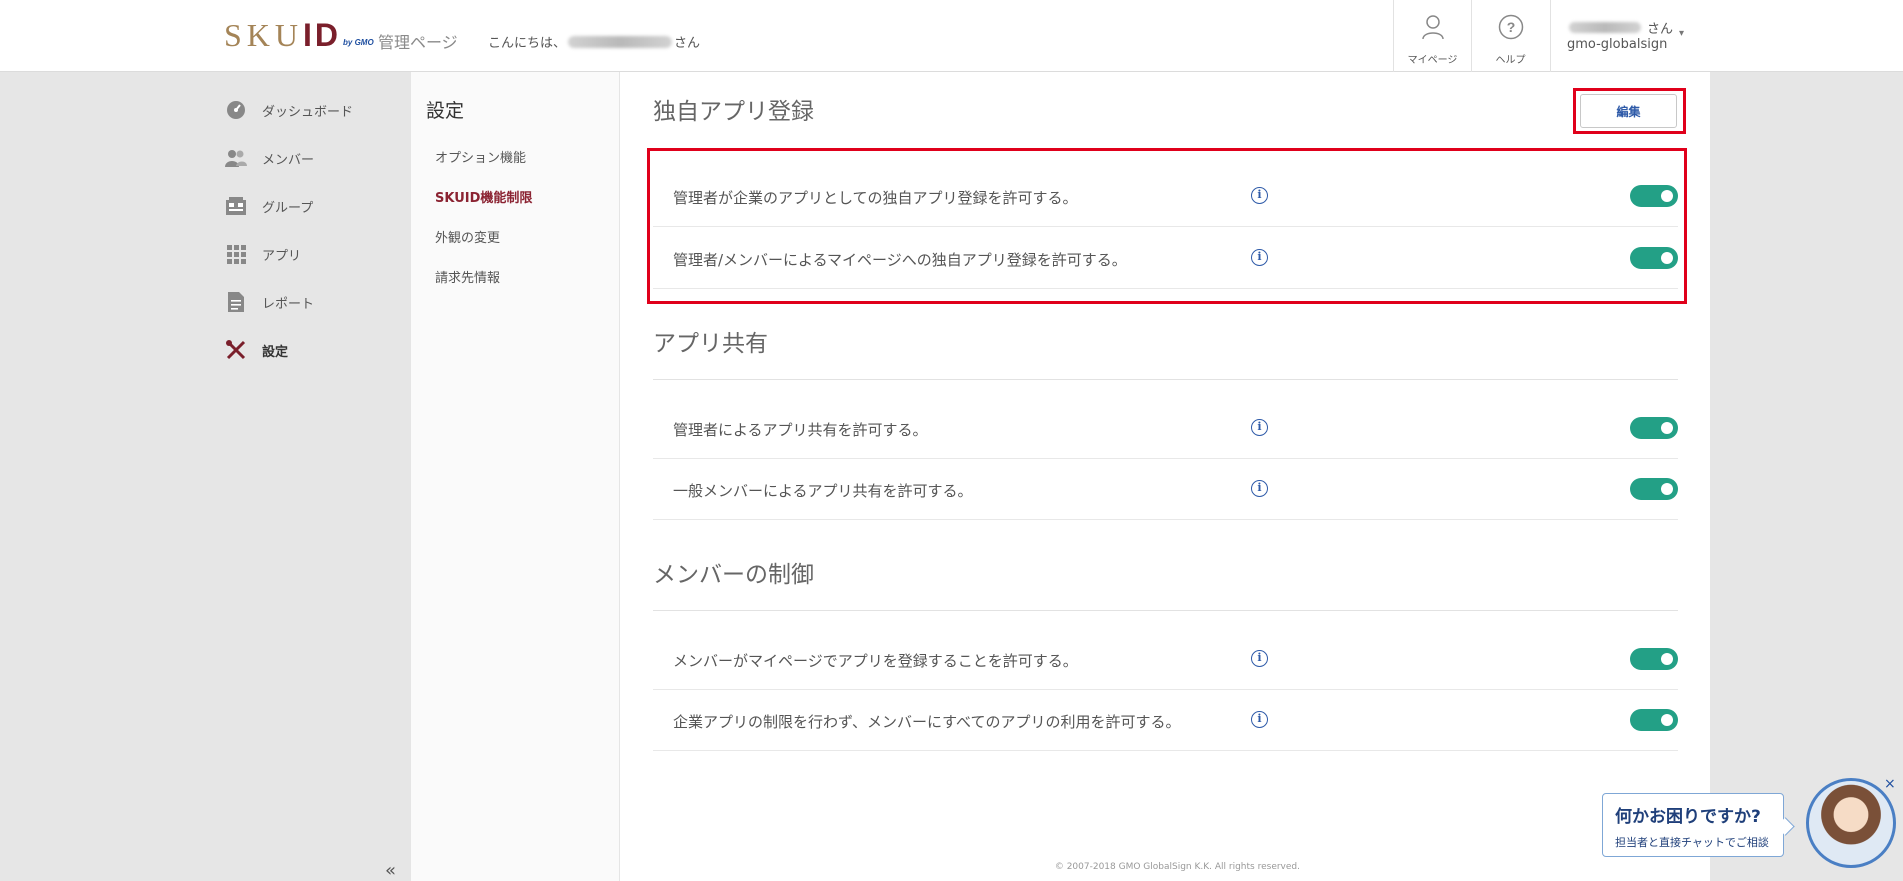 Image resolution: width=1903 pixels, height=881 pixels. What do you see at coordinates (236, 302) in the screenshot?
I see `report-icon` at bounding box center [236, 302].